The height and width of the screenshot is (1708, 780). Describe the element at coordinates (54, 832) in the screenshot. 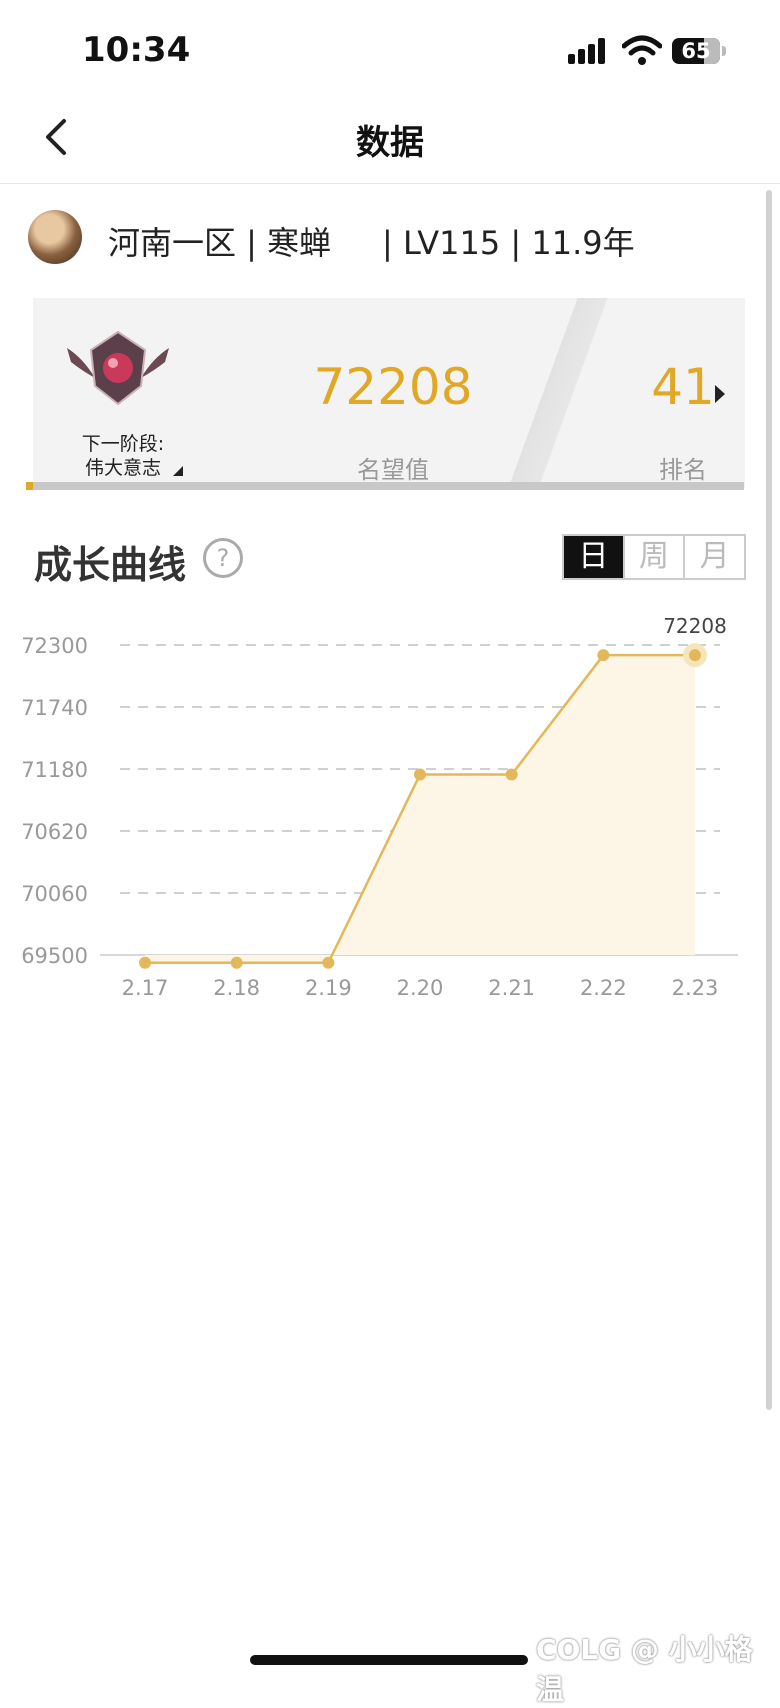

I see `y-tick-label: 70620` at that location.